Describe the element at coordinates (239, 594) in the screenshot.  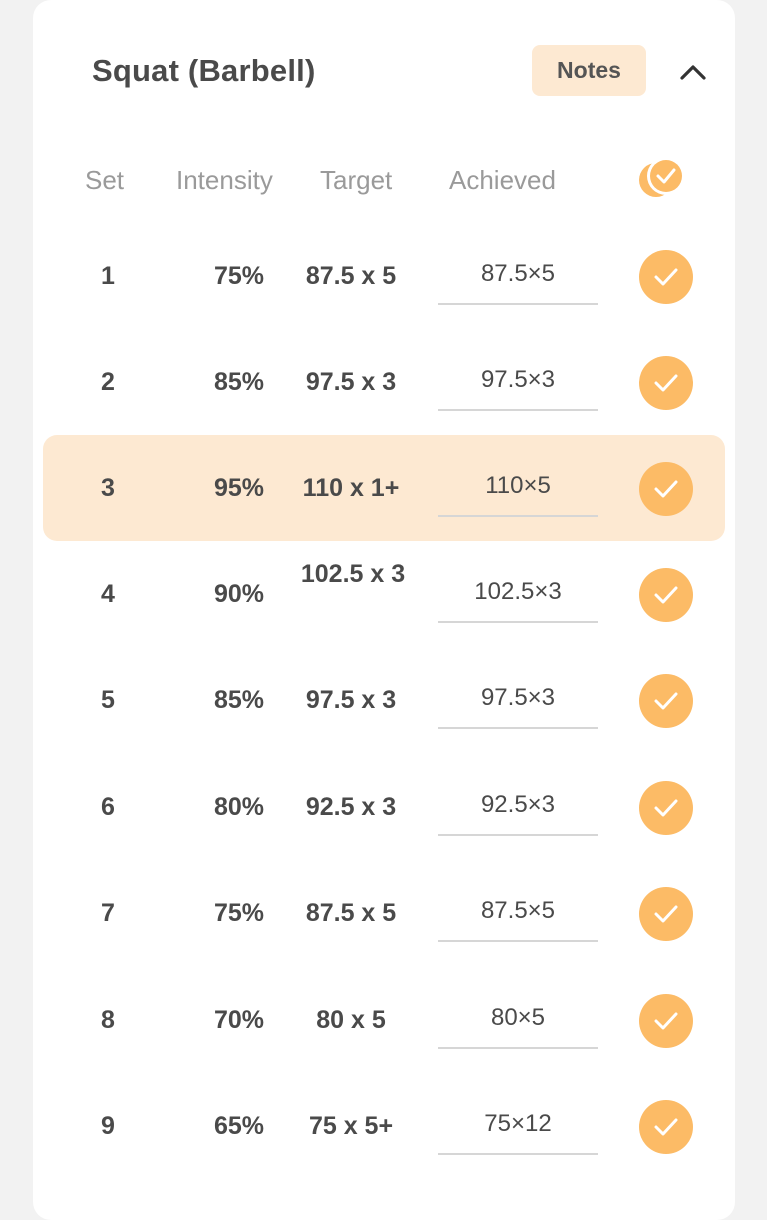
I see `set-intensity: 90%` at that location.